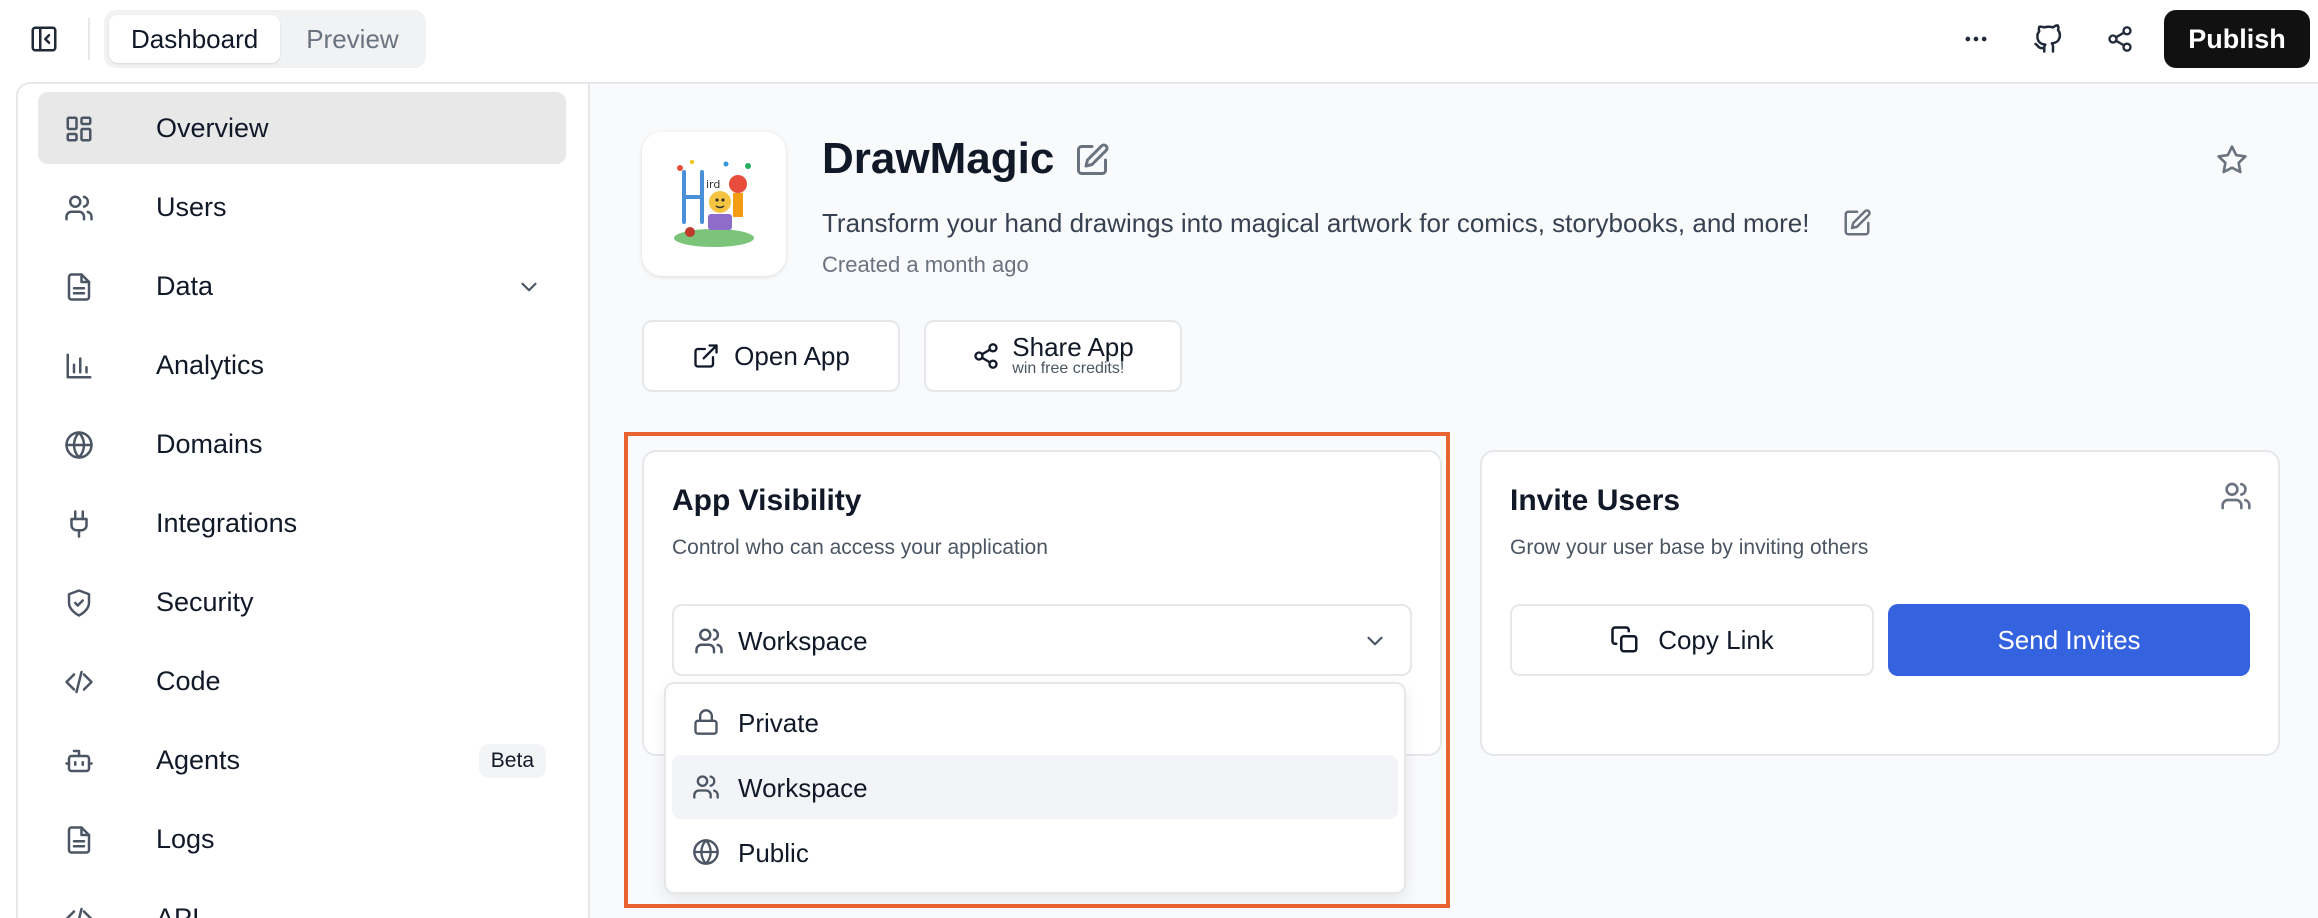 The height and width of the screenshot is (918, 2318). Describe the element at coordinates (767, 500) in the screenshot. I see `card-title: App Visibility` at that location.